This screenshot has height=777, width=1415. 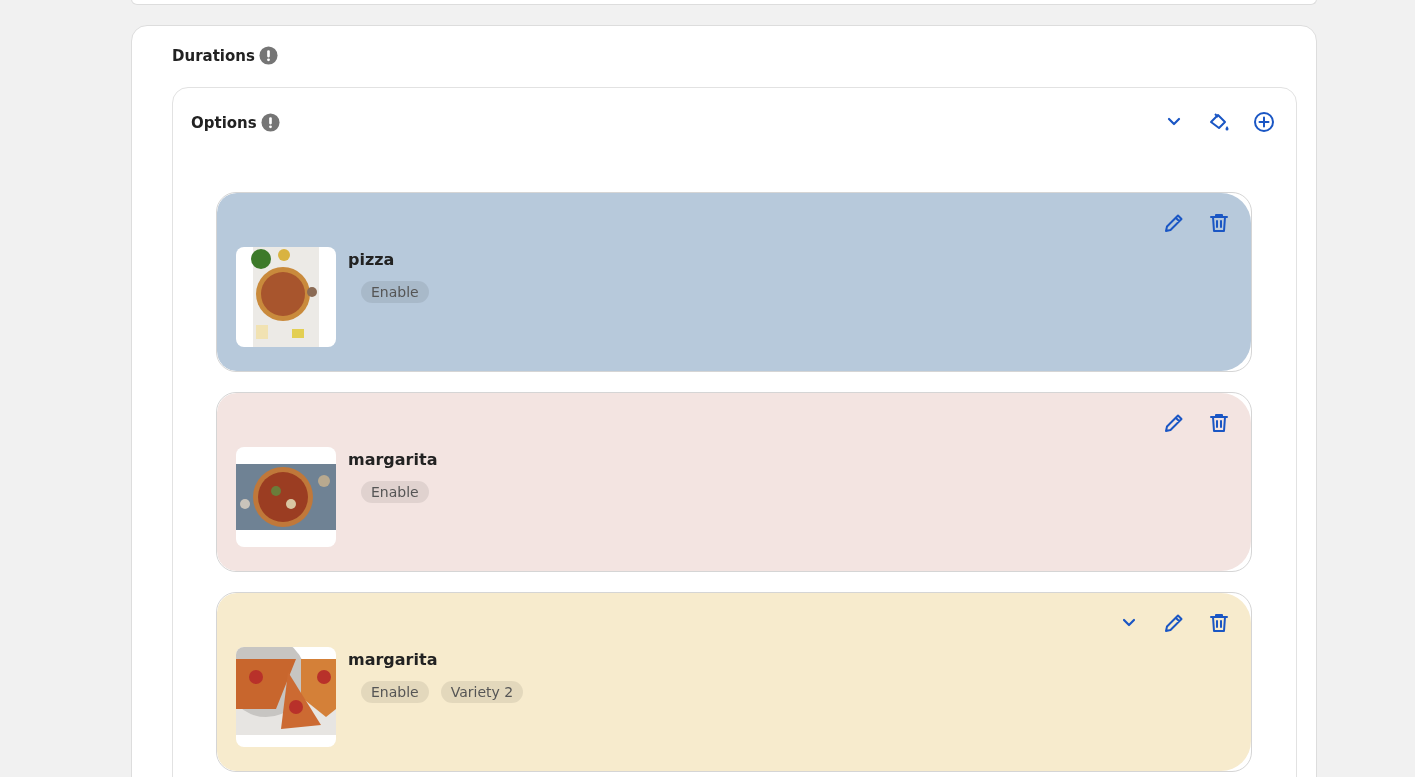 I want to click on add-icon, so click(x=1264, y=122).